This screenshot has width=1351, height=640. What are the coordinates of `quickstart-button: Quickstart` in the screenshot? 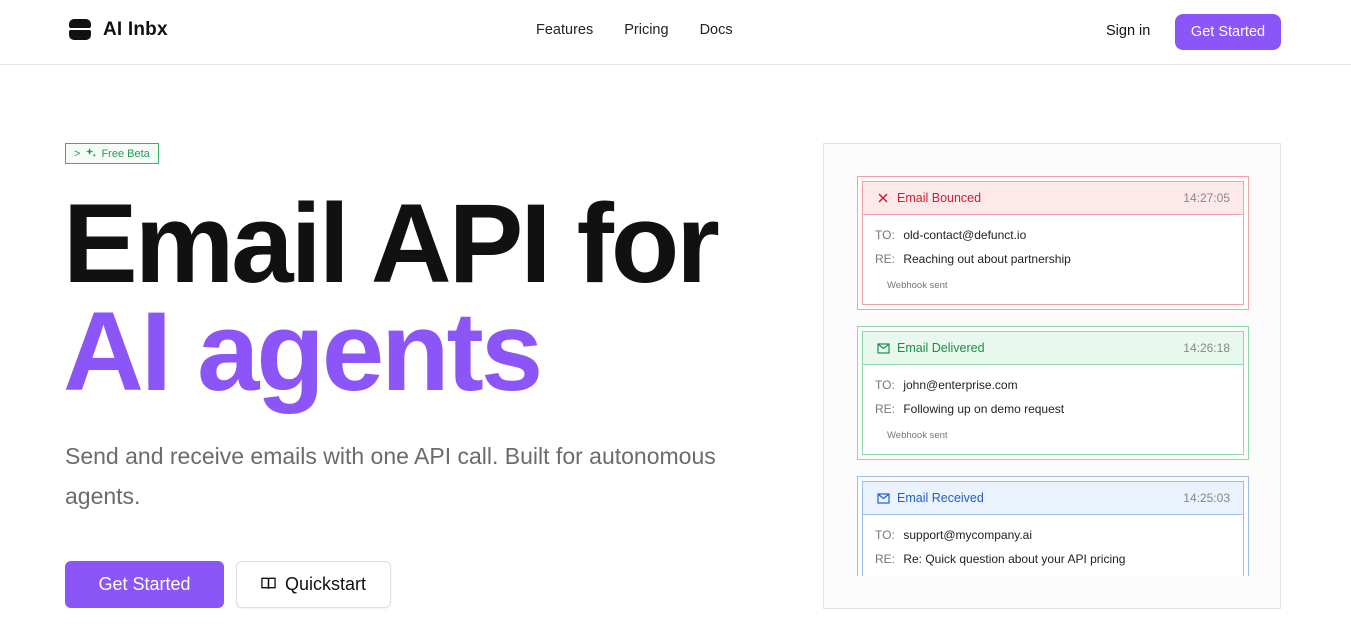 It's located at (313, 584).